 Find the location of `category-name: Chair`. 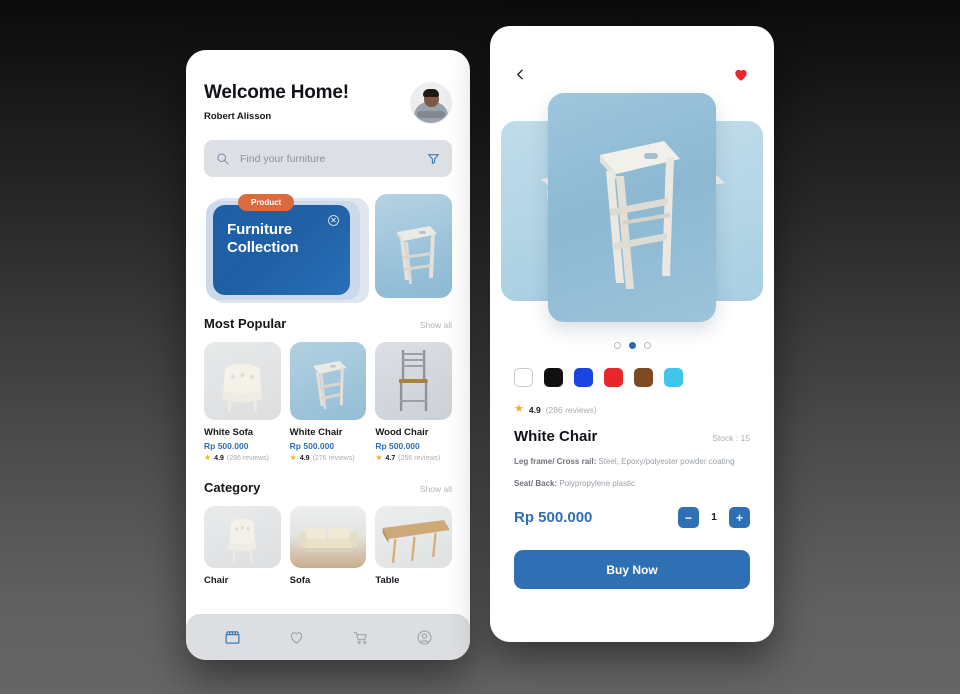

category-name: Chair is located at coordinates (216, 580).